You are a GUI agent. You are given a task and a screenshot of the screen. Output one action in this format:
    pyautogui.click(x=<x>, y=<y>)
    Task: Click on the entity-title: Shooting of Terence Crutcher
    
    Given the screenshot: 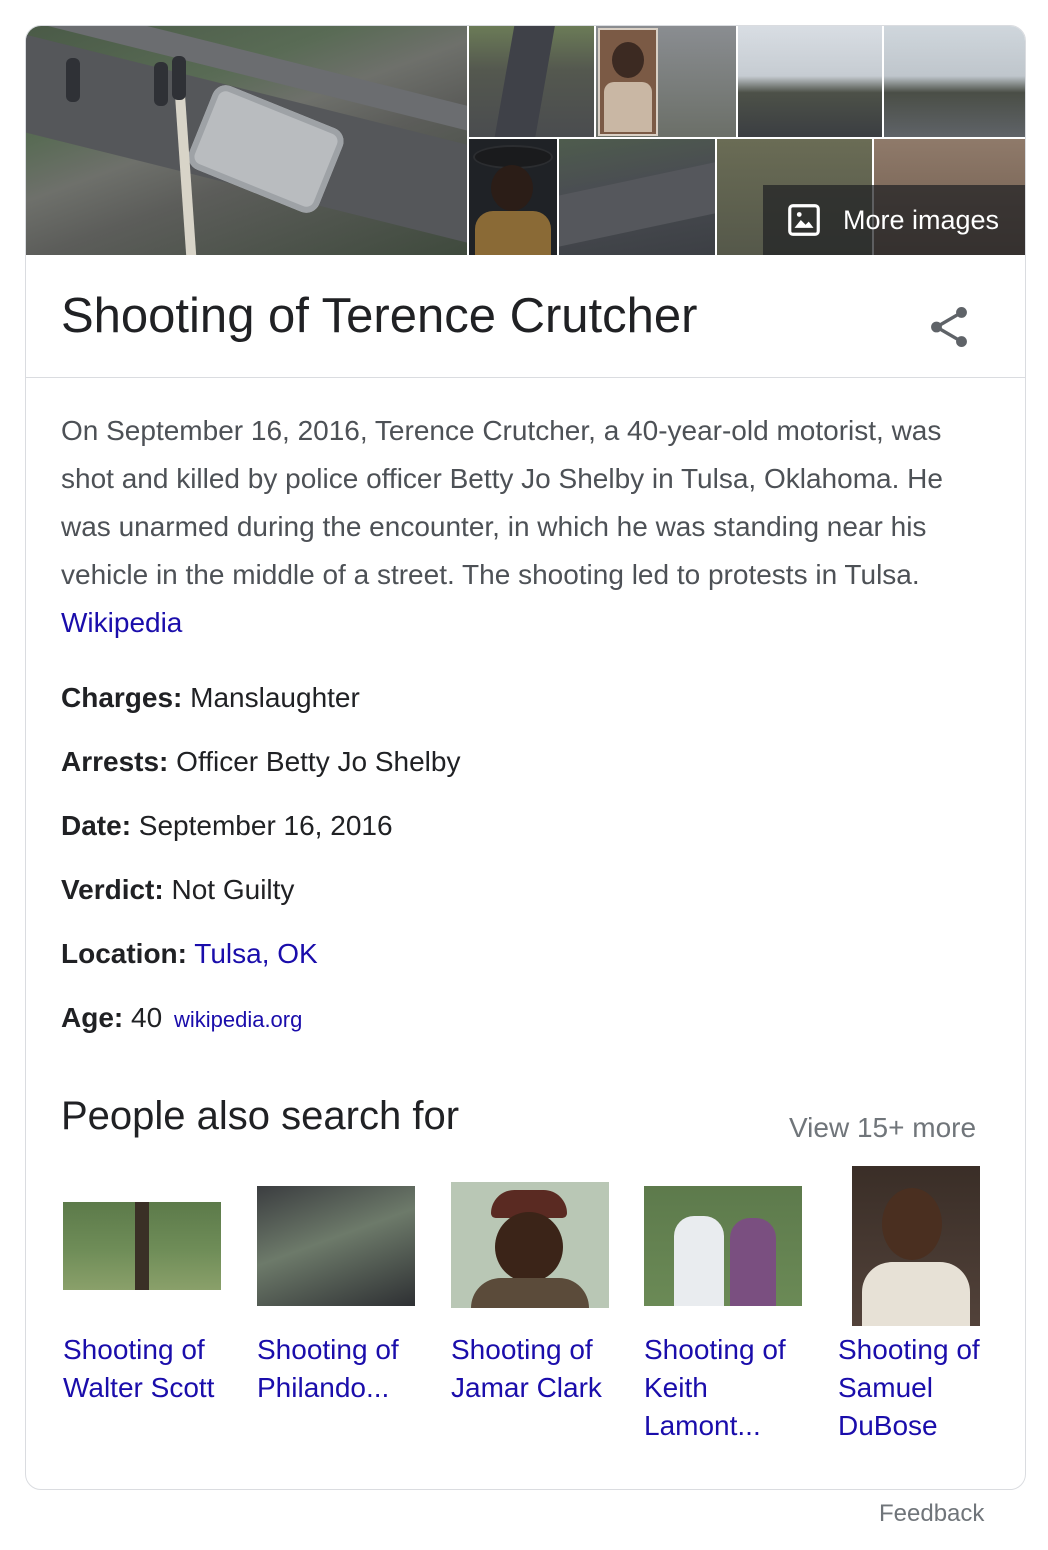 What is the action you would take?
    pyautogui.click(x=379, y=316)
    